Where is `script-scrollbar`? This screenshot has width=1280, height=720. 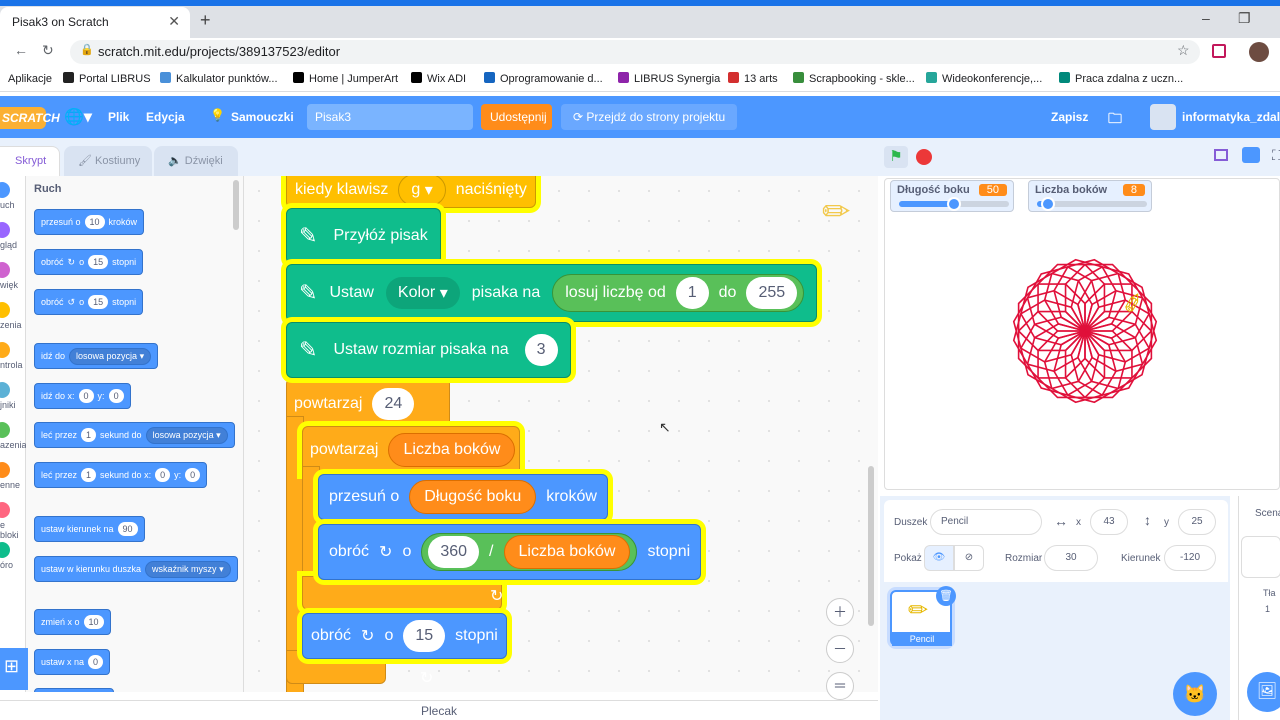 script-scrollbar is located at coordinates (871, 546).